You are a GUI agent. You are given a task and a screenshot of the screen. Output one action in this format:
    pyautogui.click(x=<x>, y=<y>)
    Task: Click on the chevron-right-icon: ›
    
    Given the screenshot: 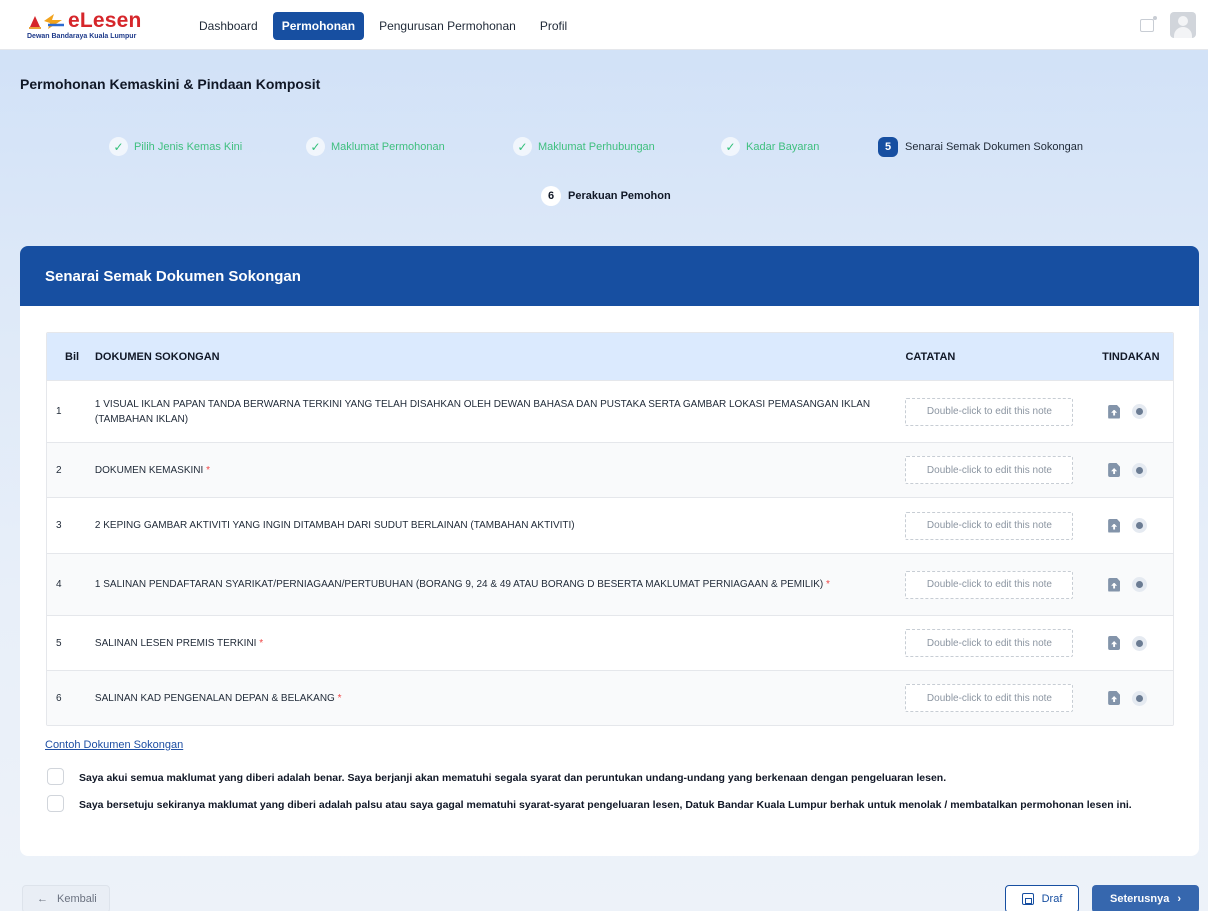 What is the action you would take?
    pyautogui.click(x=1179, y=899)
    